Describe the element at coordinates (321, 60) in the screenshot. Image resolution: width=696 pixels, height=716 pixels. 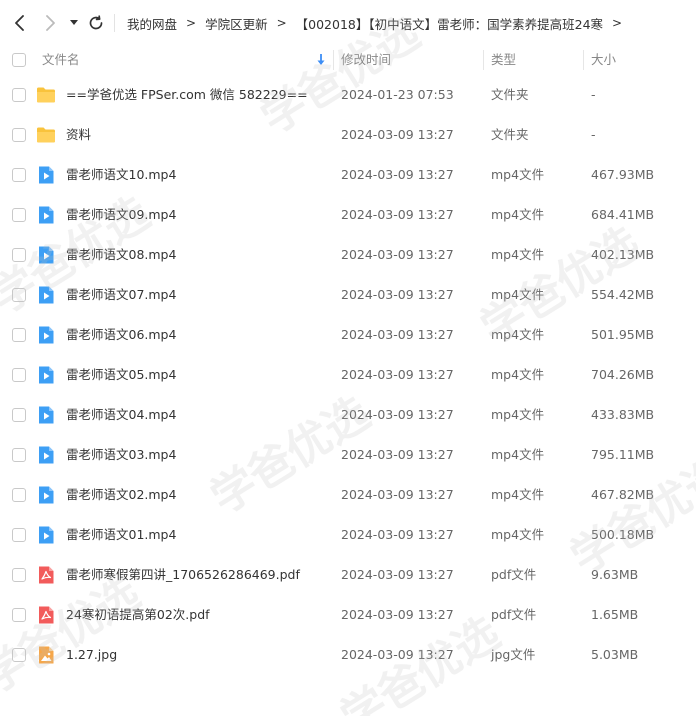
I see `sort-arrow-icon` at that location.